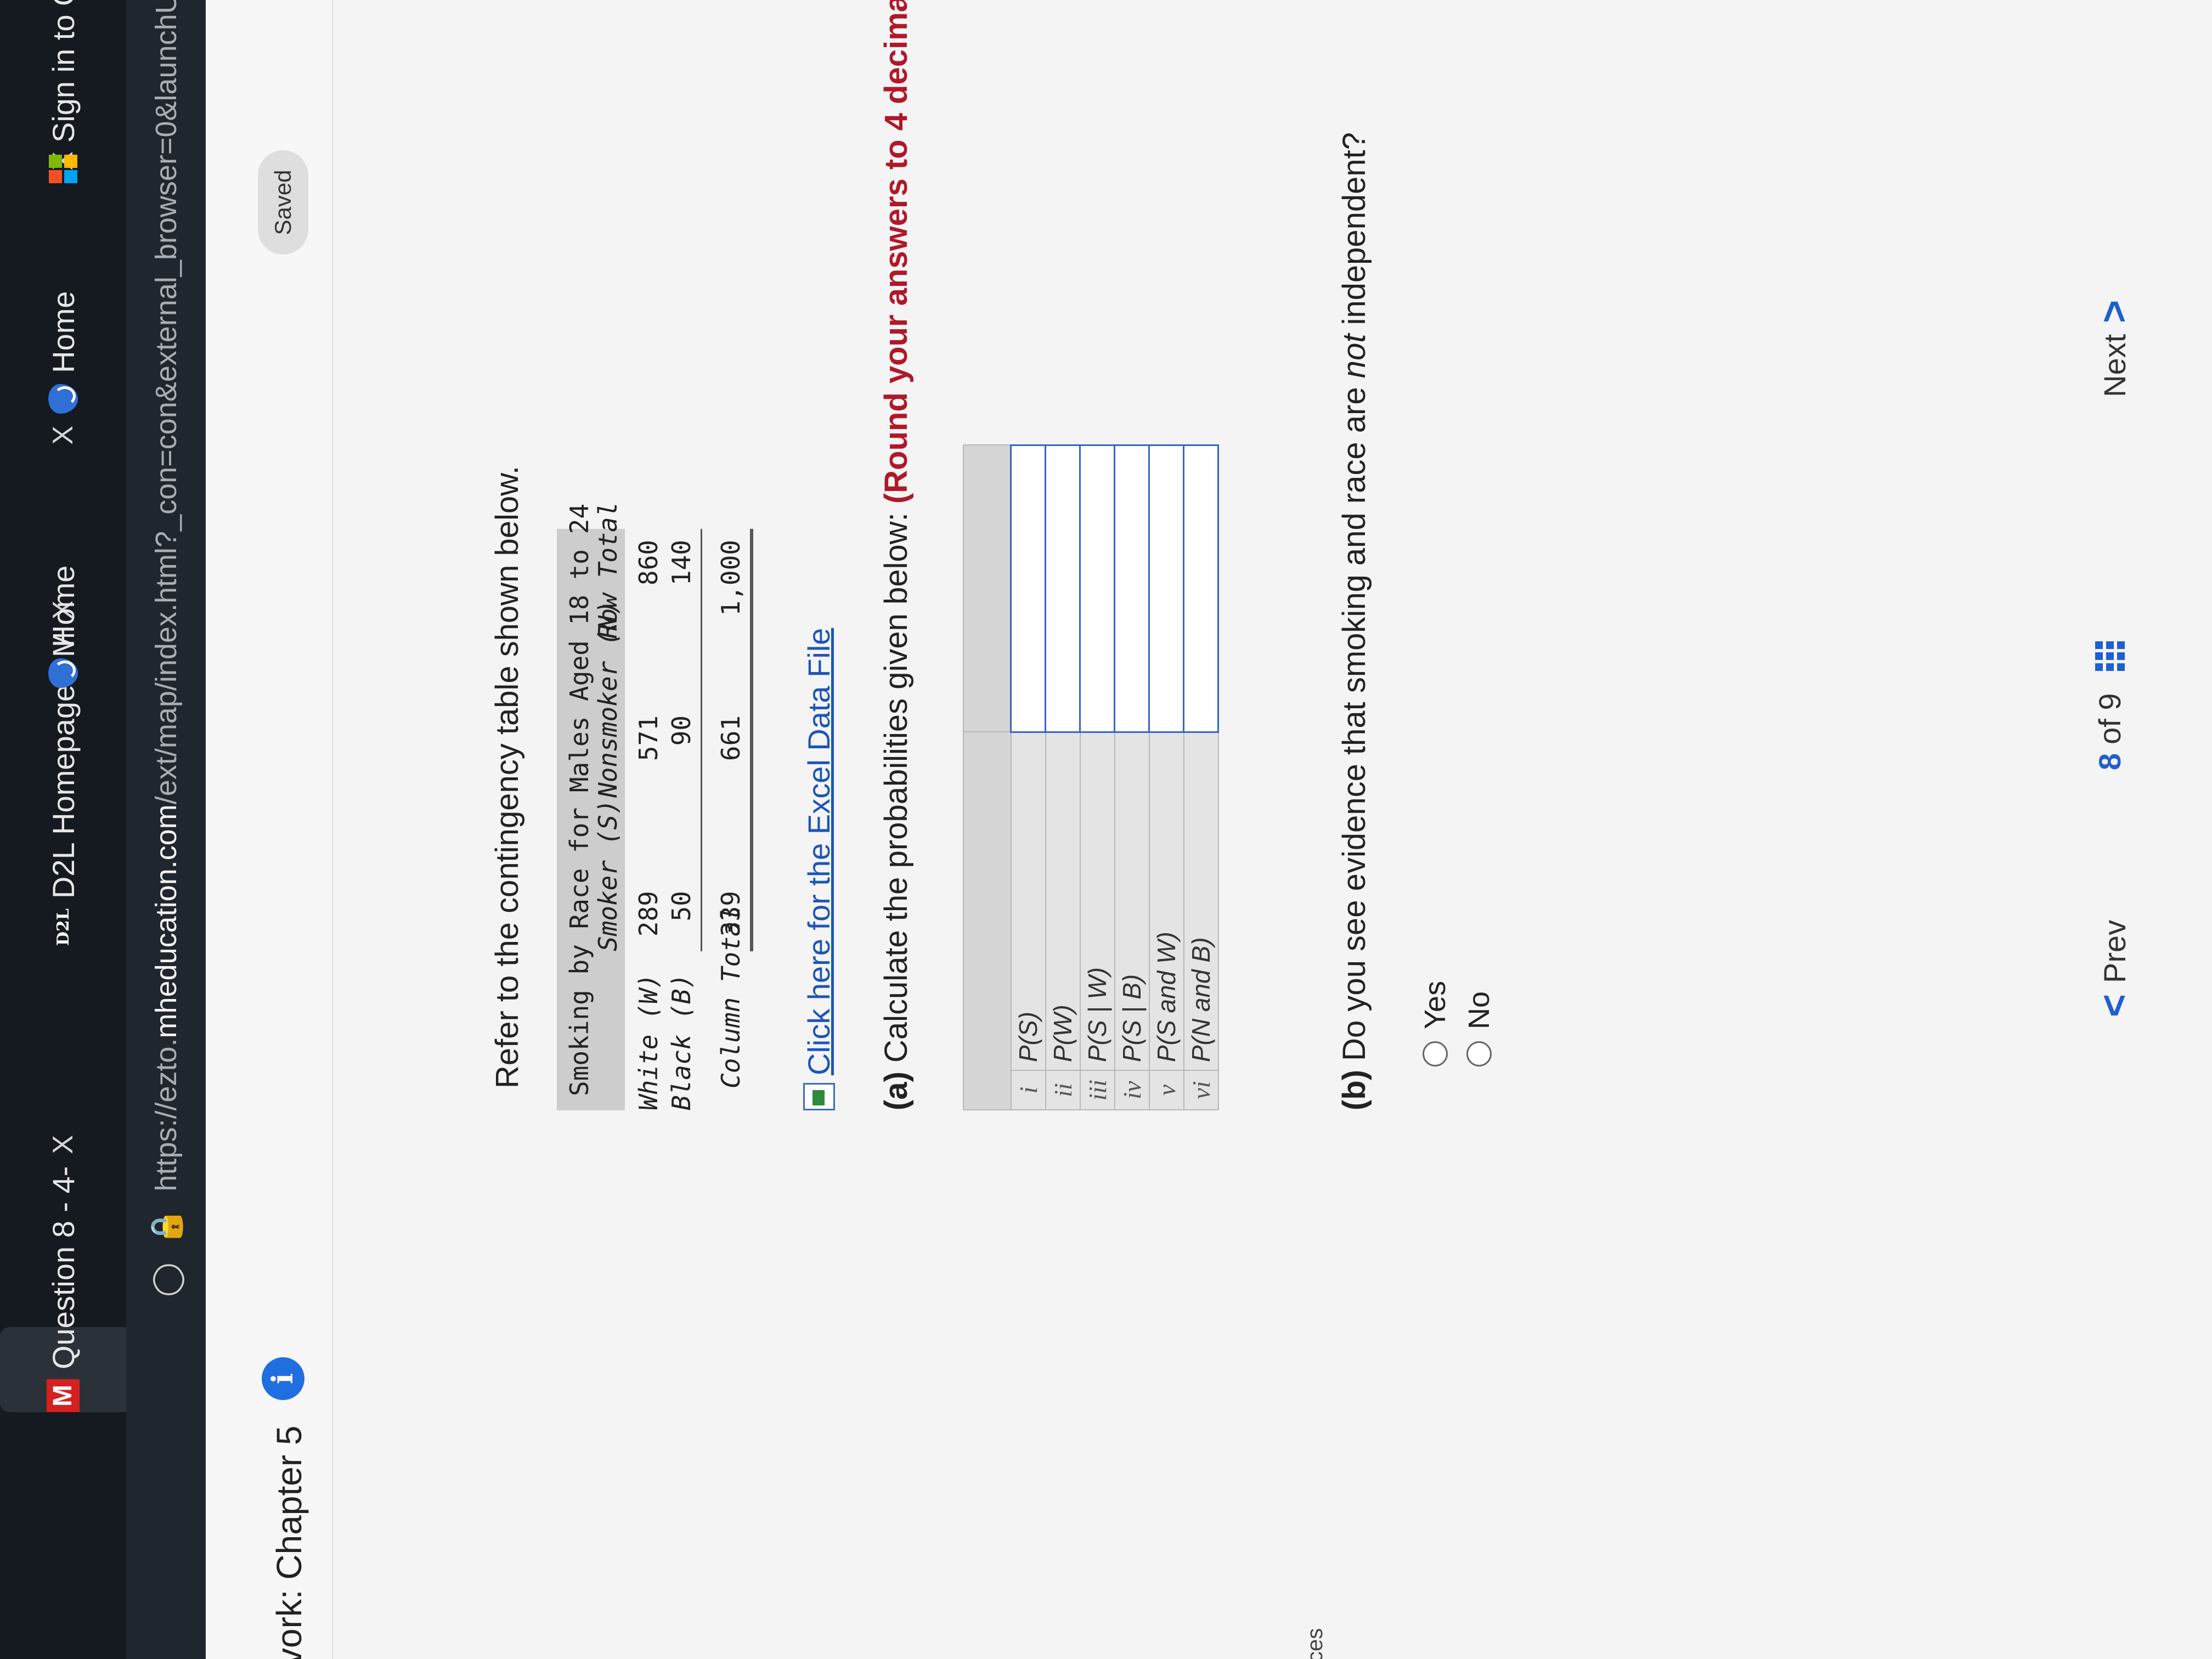 Image resolution: width=2212 pixels, height=1659 pixels. I want to click on table-cell: 289, so click(648, 914).